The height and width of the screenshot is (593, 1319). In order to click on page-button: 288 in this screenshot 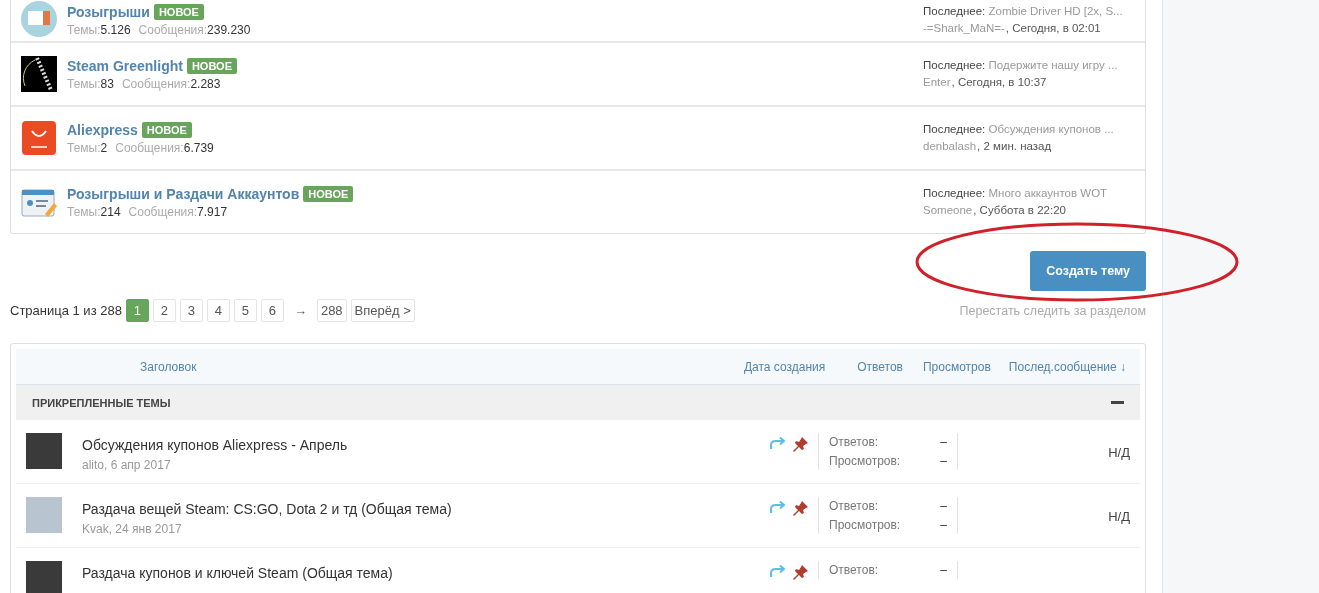, I will do `click(331, 310)`.